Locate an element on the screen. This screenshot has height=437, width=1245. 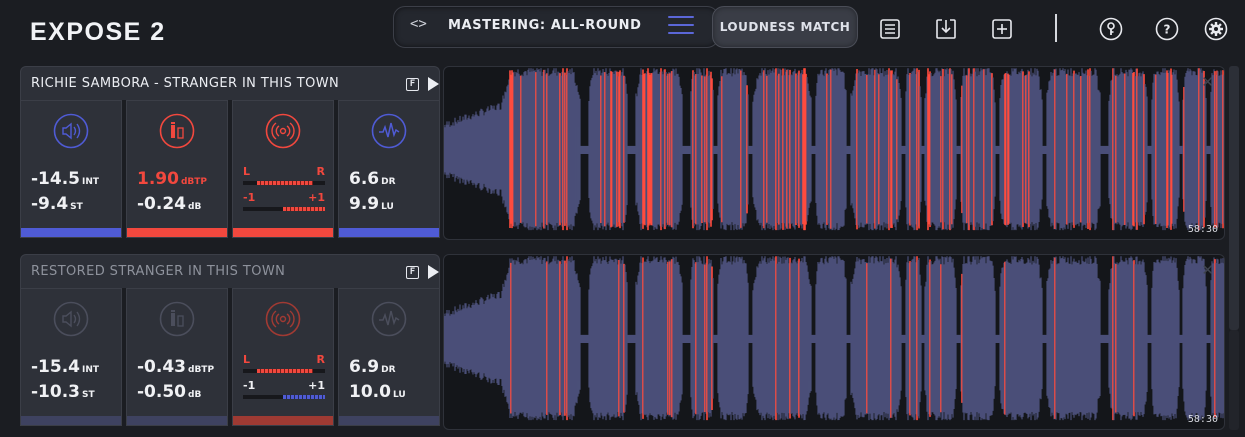
loudness-cell: -14.5 INT -9.4 ST is located at coordinates (71, 169).